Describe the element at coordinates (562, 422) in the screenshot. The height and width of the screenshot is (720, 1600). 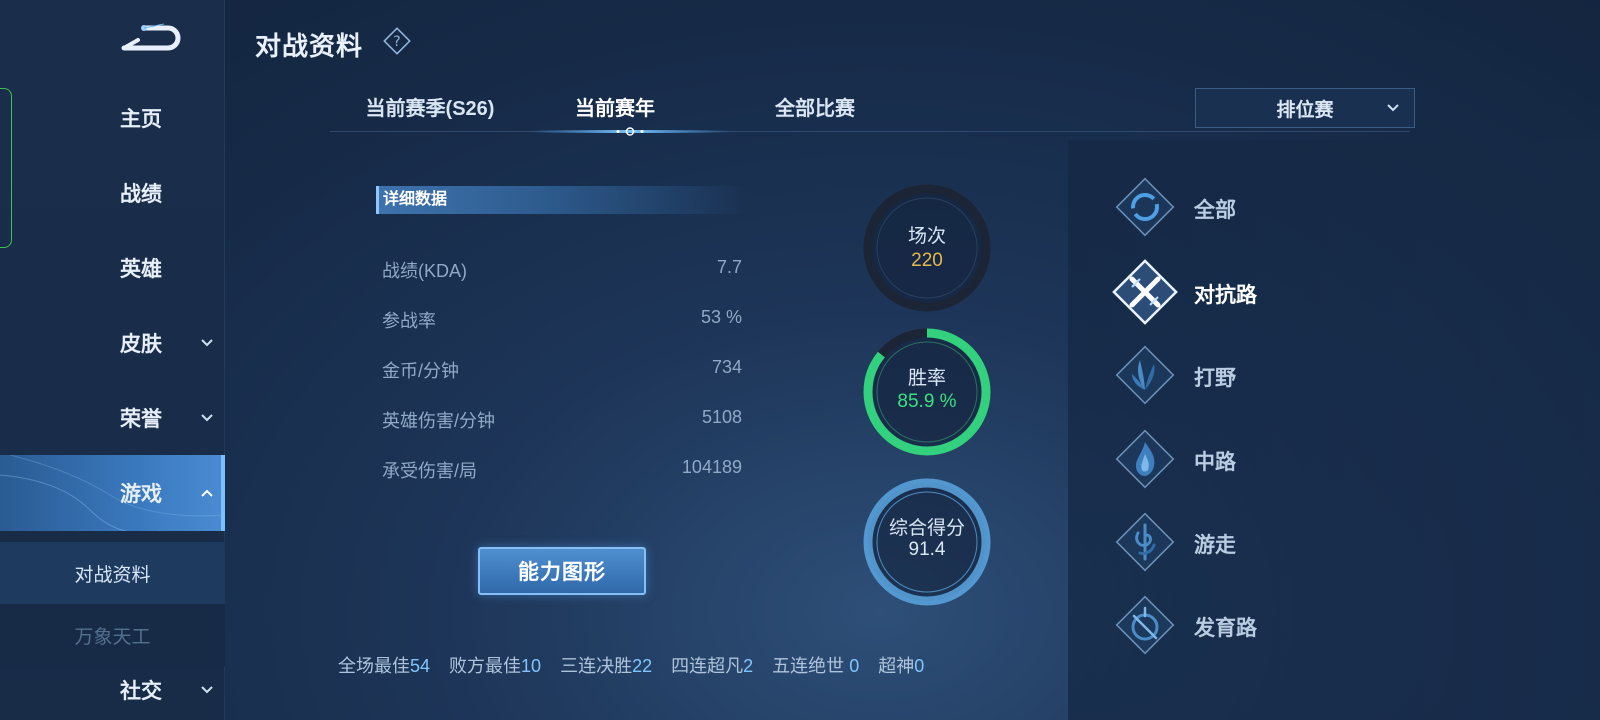
I see `stat-row-hero-damage: 英雄伤害/分钟 5108` at that location.